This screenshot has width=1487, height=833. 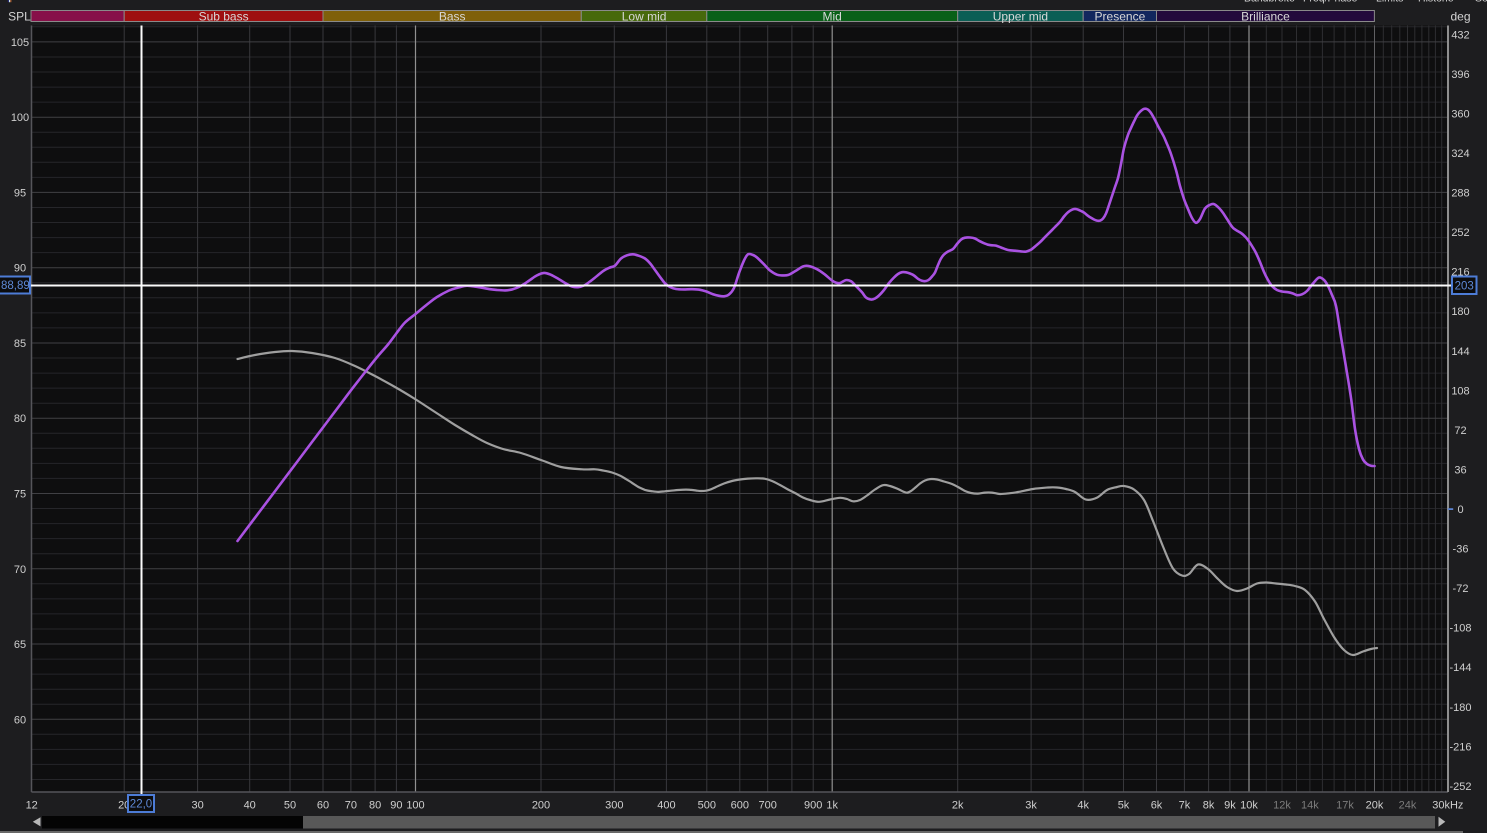 I want to click on svg-text: Mid, so click(x=832, y=17).